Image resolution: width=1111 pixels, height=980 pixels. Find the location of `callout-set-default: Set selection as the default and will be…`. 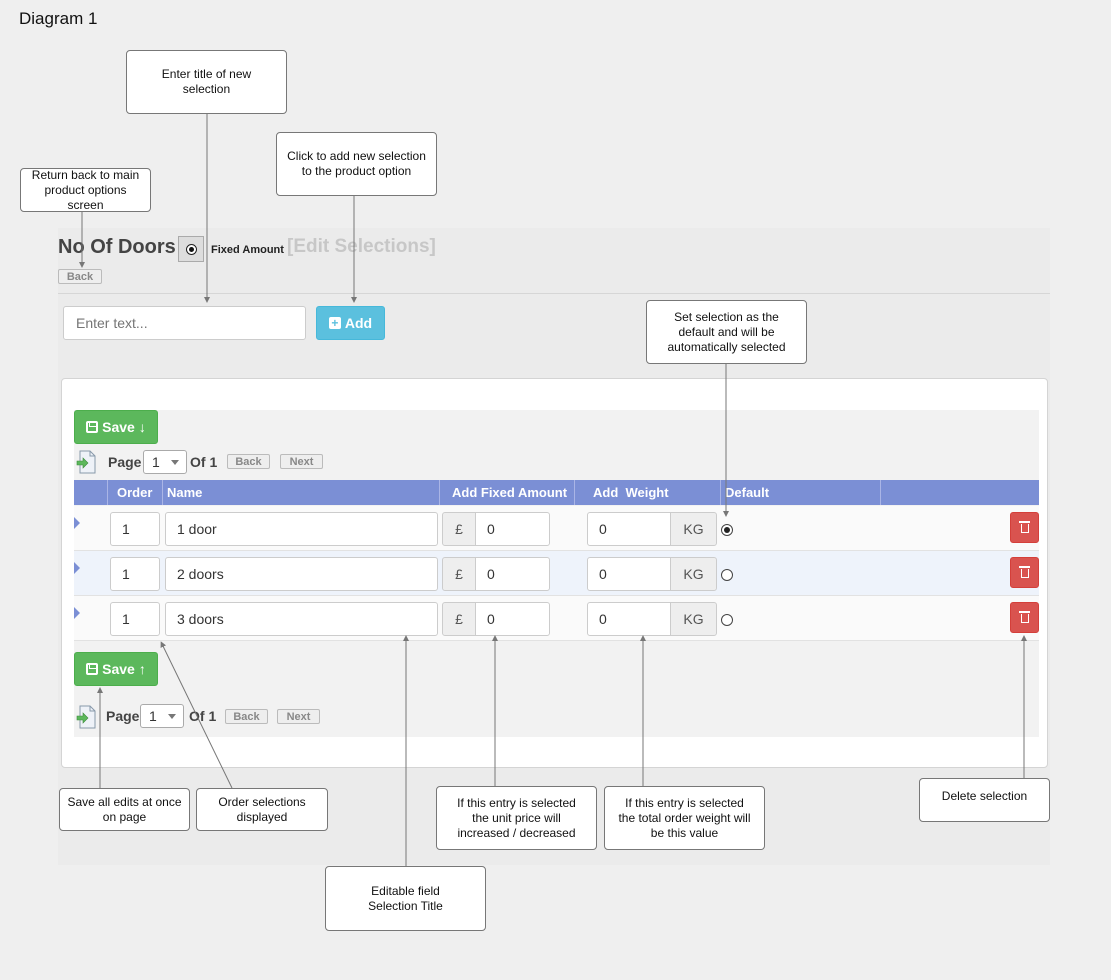

callout-set-default: Set selection as the default and will be… is located at coordinates (726, 332).